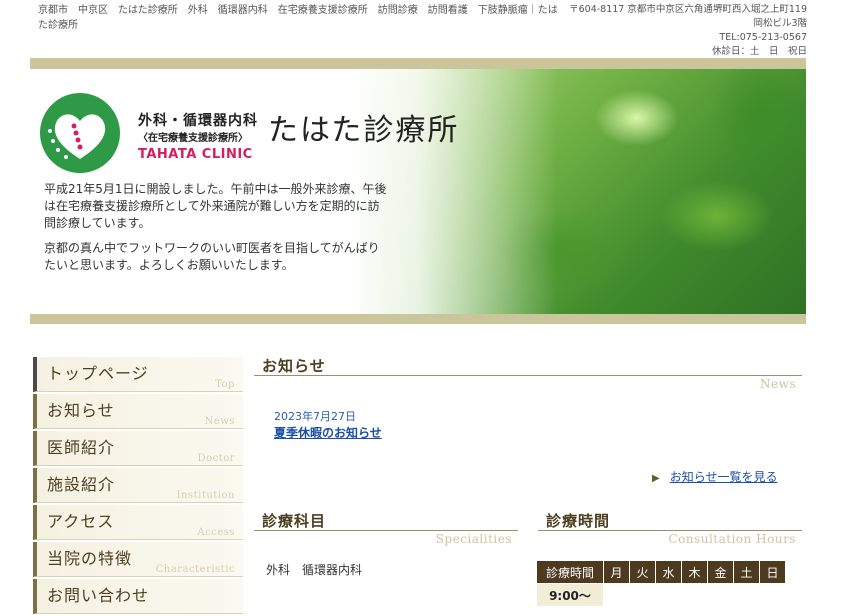  I want to click on nav-label-en: Characteristic, so click(195, 569).